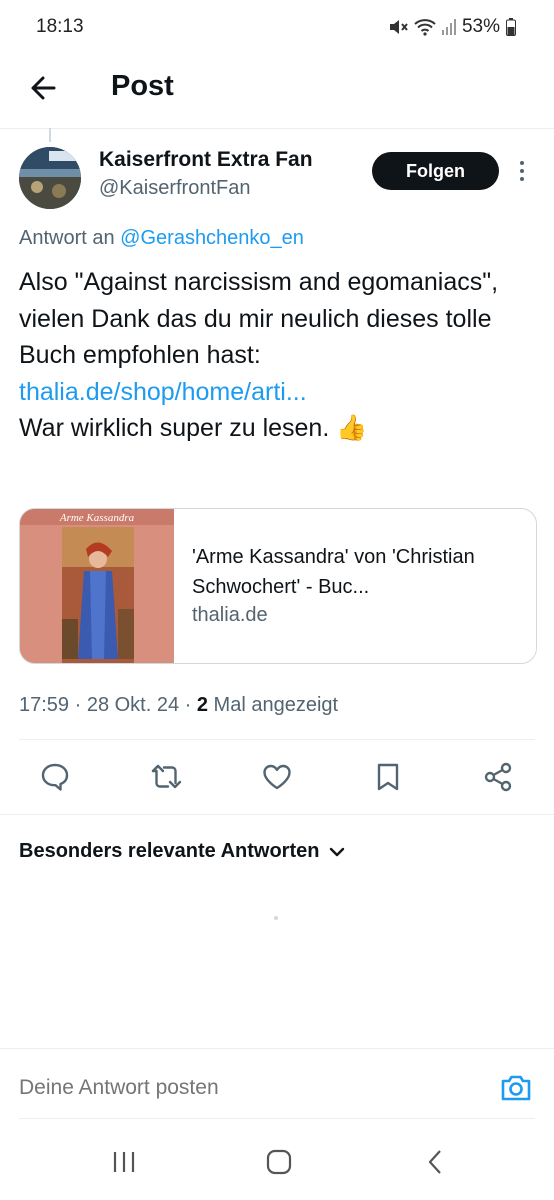  I want to click on wifi-icon, so click(425, 27).